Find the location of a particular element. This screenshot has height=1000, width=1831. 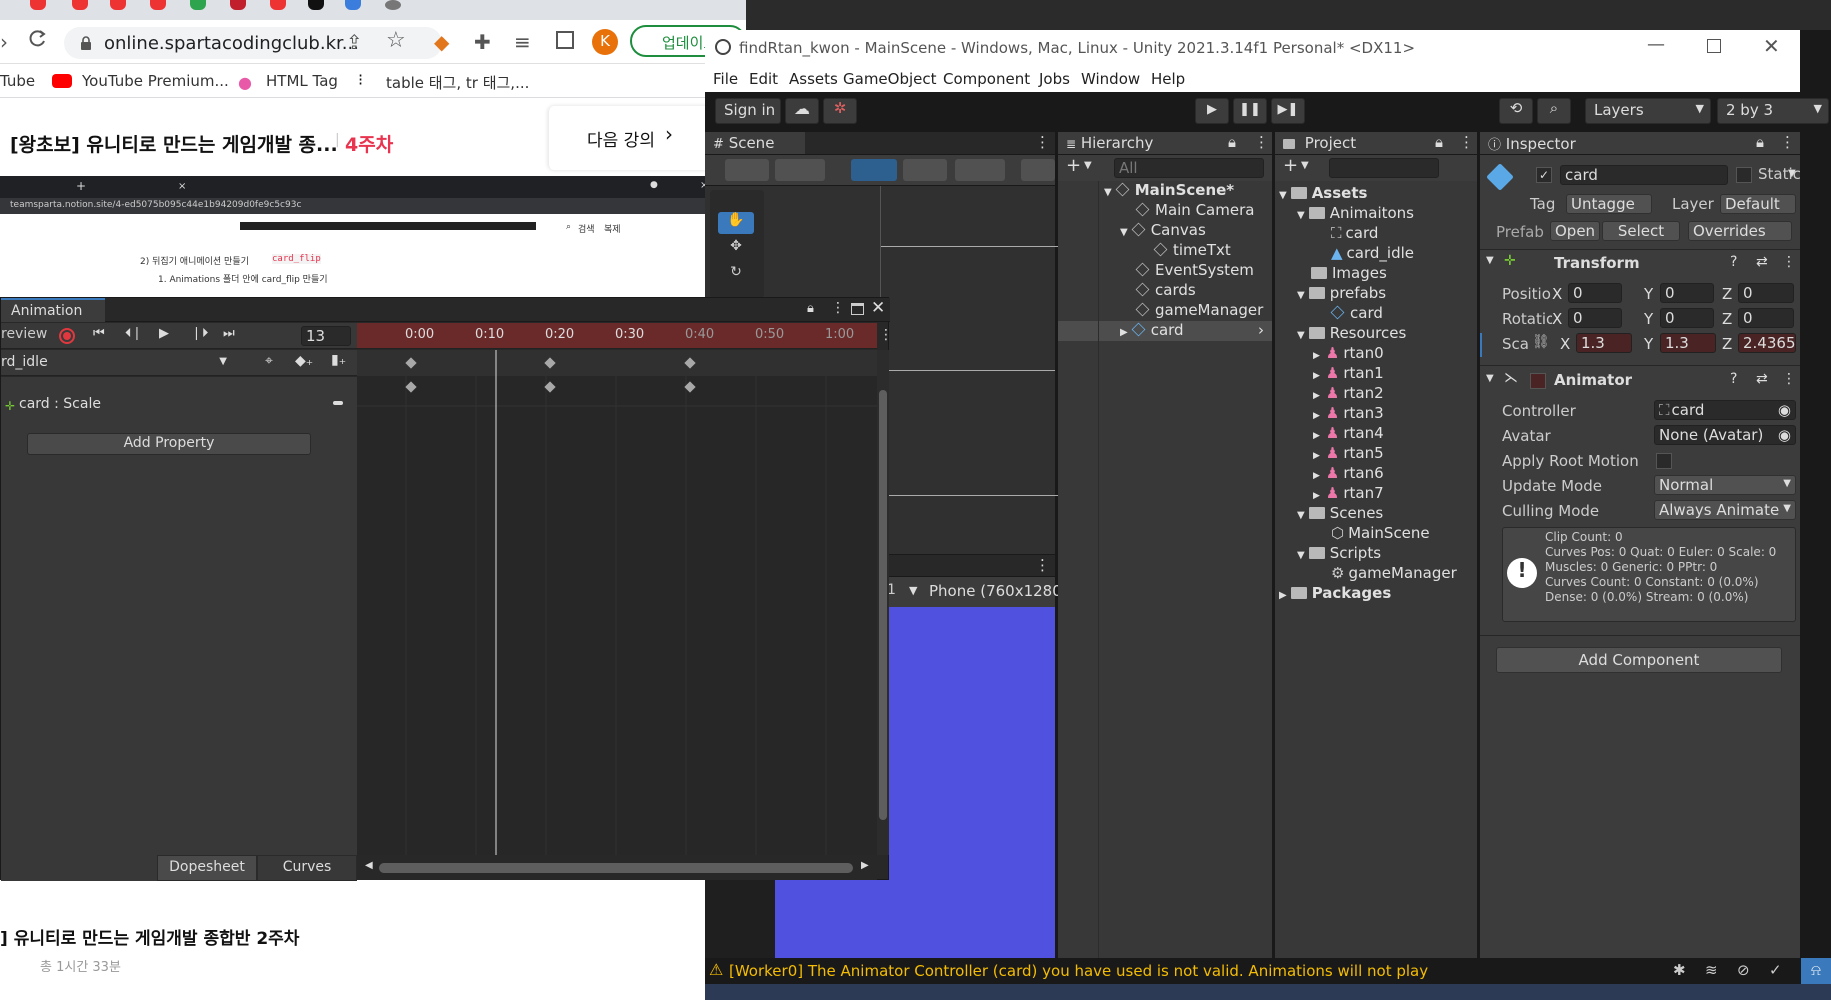

prefab-open-button: Open is located at coordinates (1575, 231).